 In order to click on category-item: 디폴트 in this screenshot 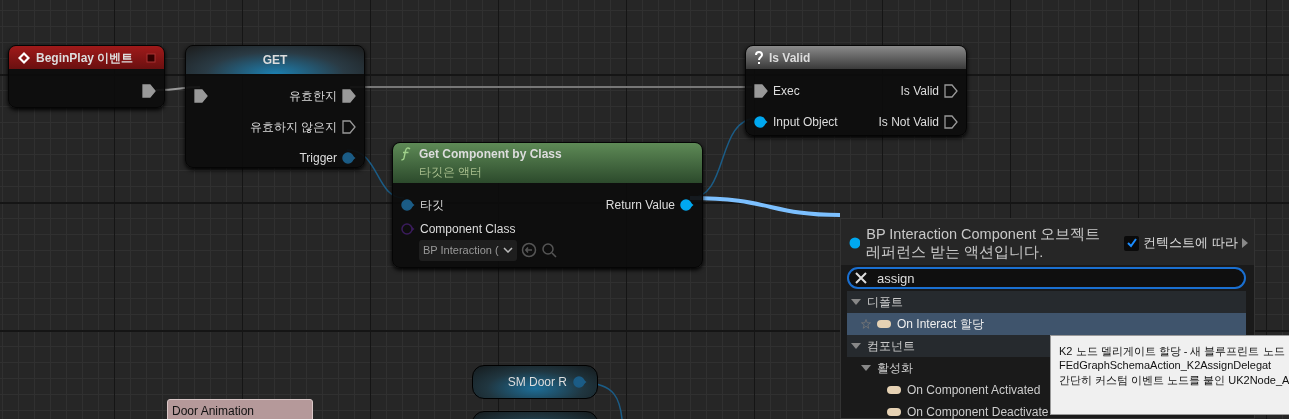, I will do `click(1046, 302)`.